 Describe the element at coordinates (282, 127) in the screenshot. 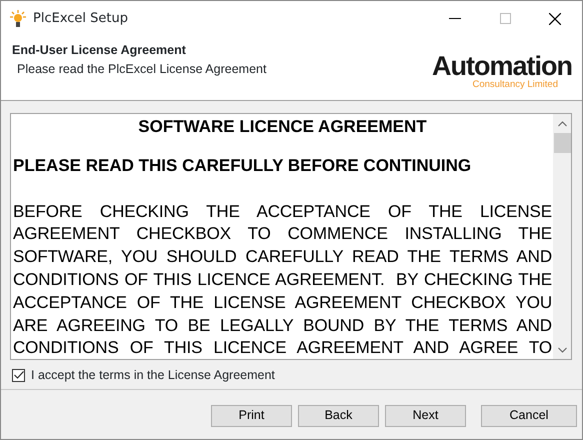

I see `license-heading: SOFTWARE LICENCE AGREEMENT` at that location.